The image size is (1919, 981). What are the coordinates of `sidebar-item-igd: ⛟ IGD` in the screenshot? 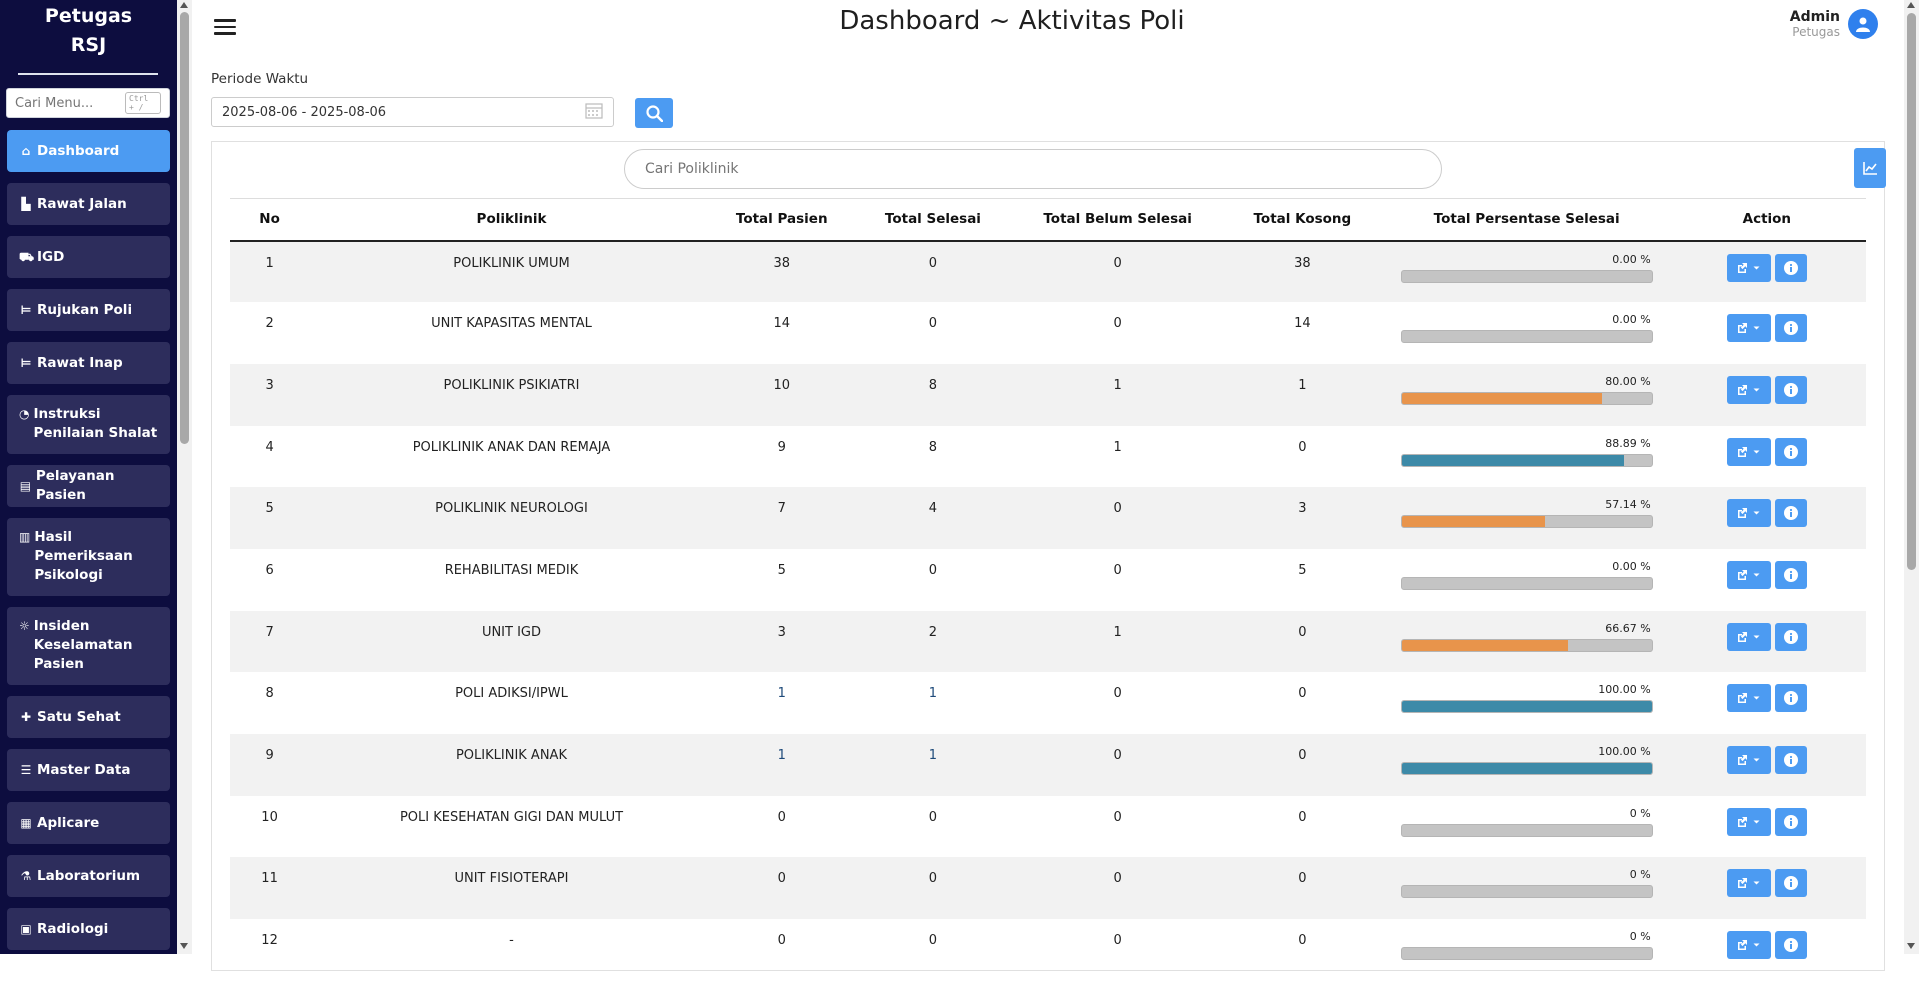 It's located at (88, 257).